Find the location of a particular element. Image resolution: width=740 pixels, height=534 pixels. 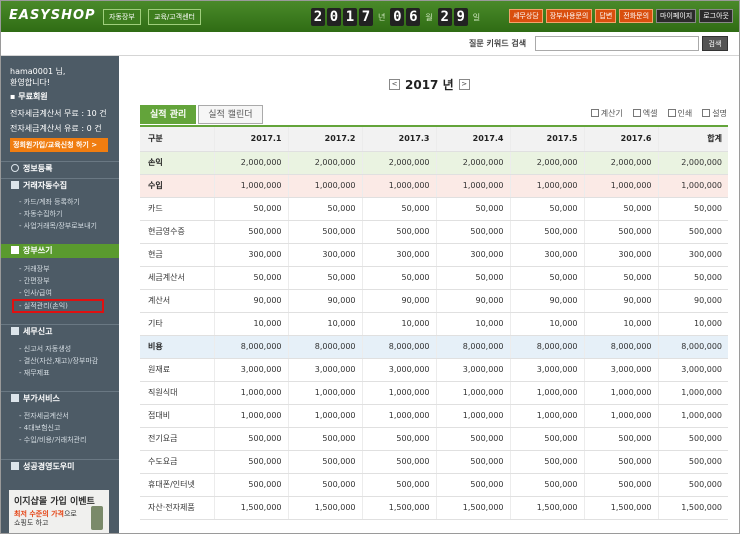

help-label: 설명 is located at coordinates (719, 113).